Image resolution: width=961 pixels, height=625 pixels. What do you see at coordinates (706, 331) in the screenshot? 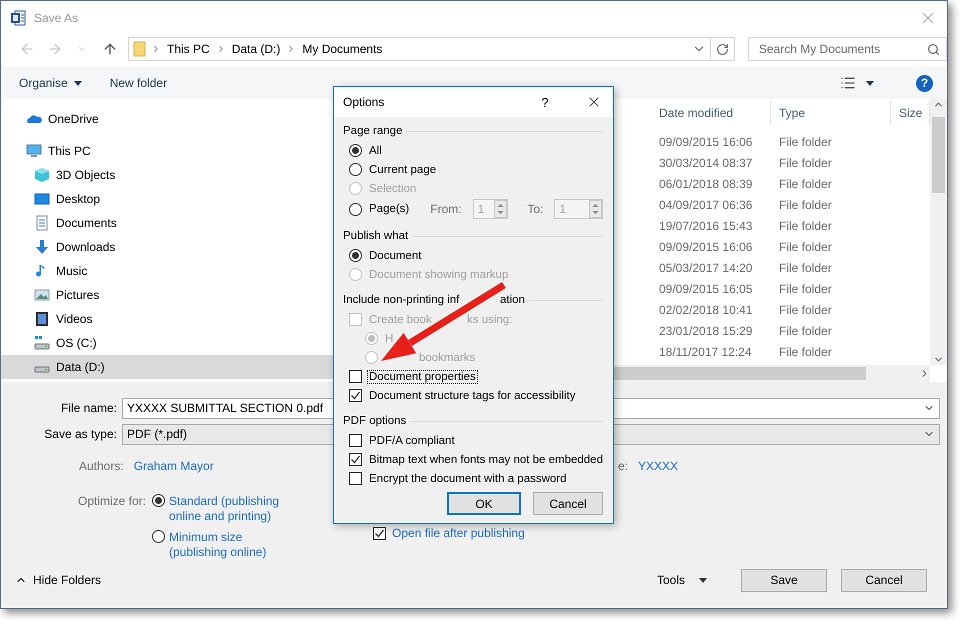
I see `date-cell-text: 23/01/2018 15:29` at bounding box center [706, 331].